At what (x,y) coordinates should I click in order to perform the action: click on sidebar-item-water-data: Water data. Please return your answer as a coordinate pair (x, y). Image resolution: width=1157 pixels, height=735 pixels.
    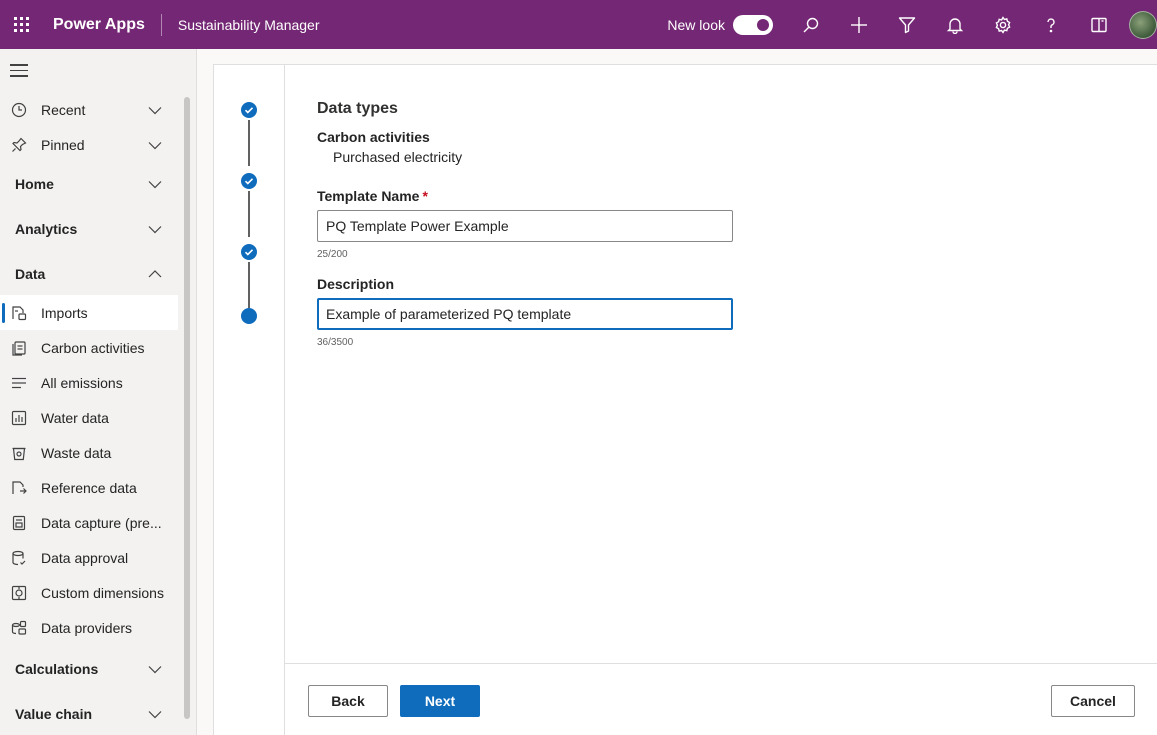
    Looking at the image, I should click on (89, 417).